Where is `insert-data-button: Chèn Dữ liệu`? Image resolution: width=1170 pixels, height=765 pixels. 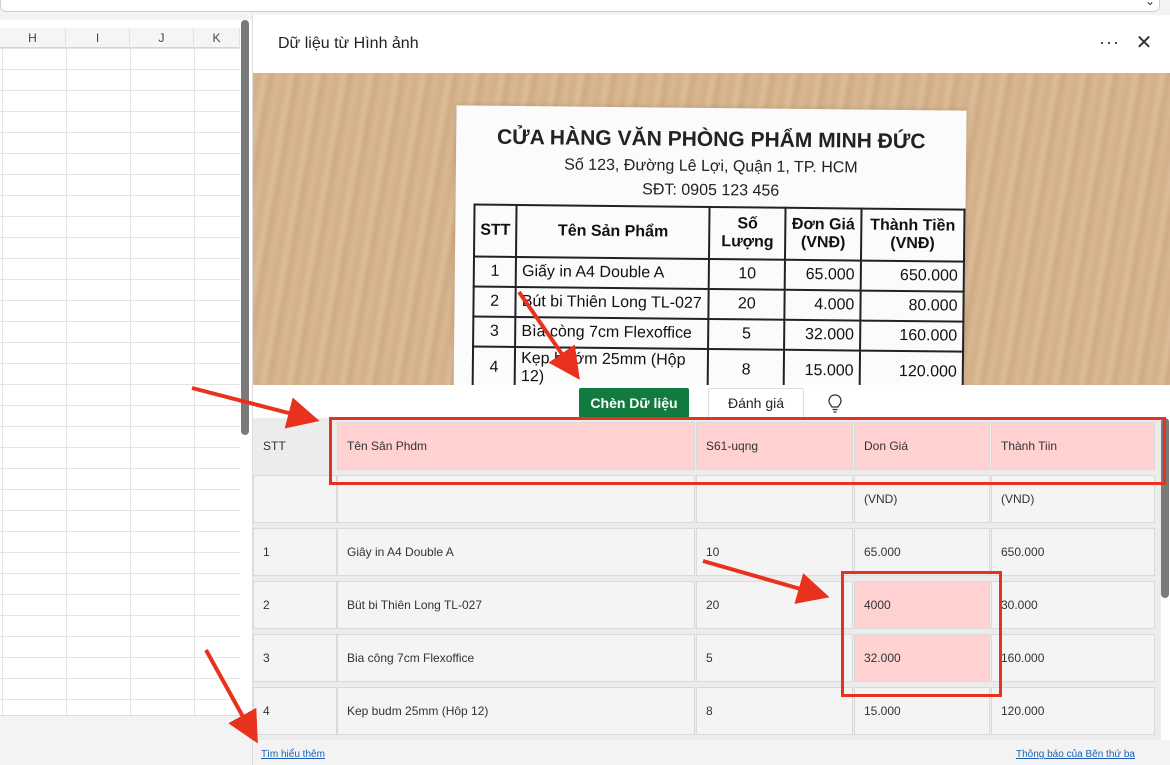 insert-data-button: Chèn Dữ liệu is located at coordinates (634, 403).